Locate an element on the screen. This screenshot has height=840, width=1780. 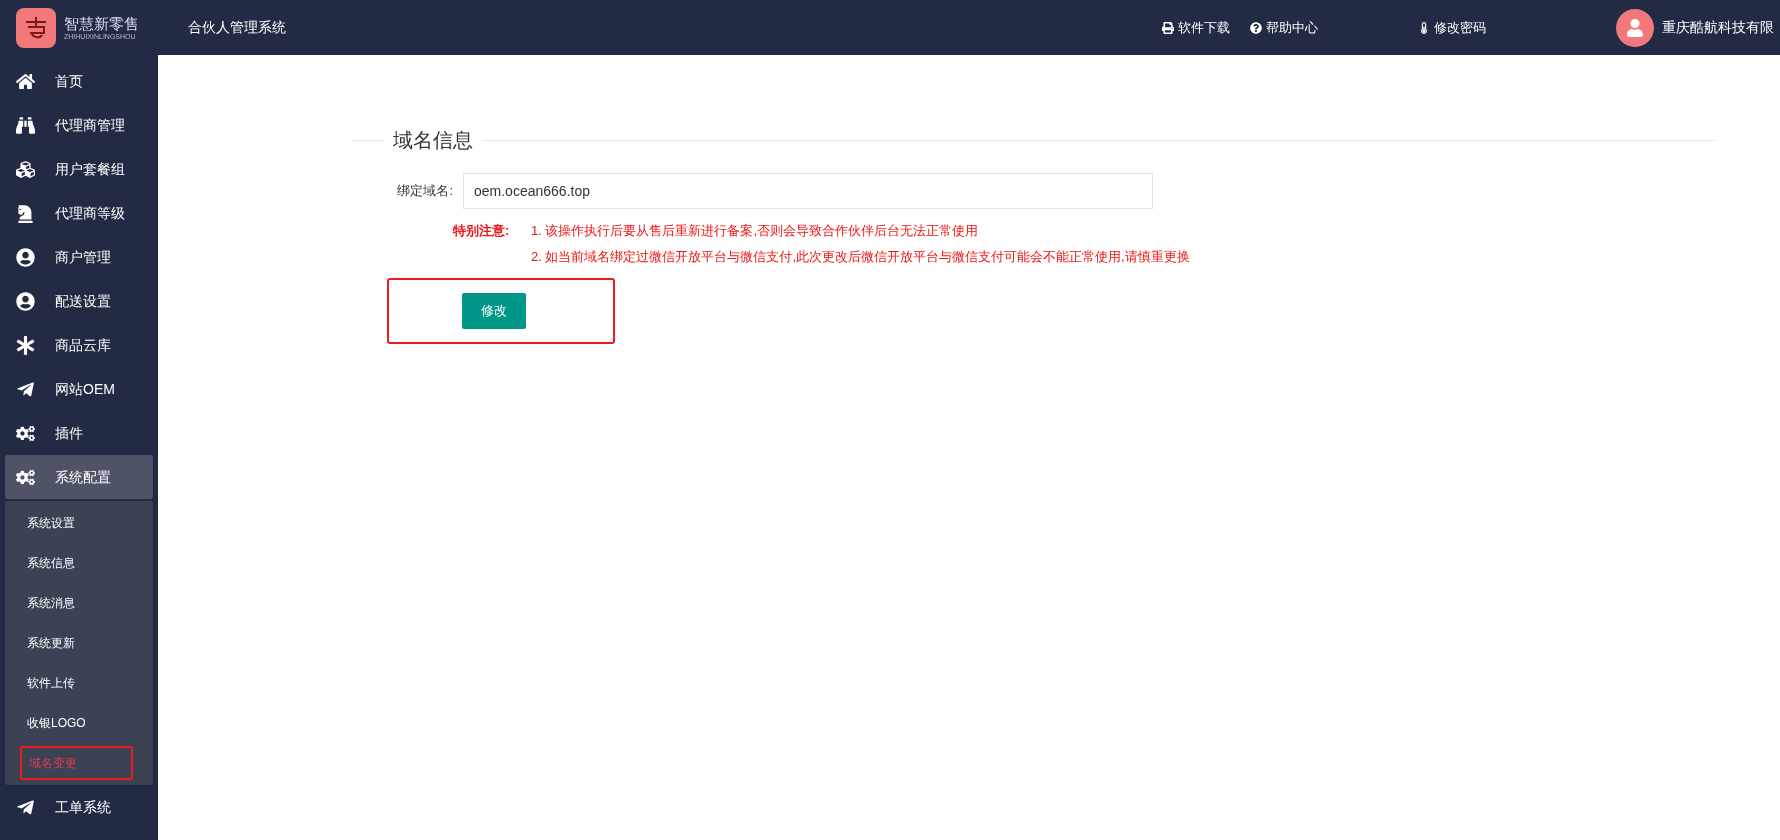
sidebar-item: 配送设置 is located at coordinates (79, 301).